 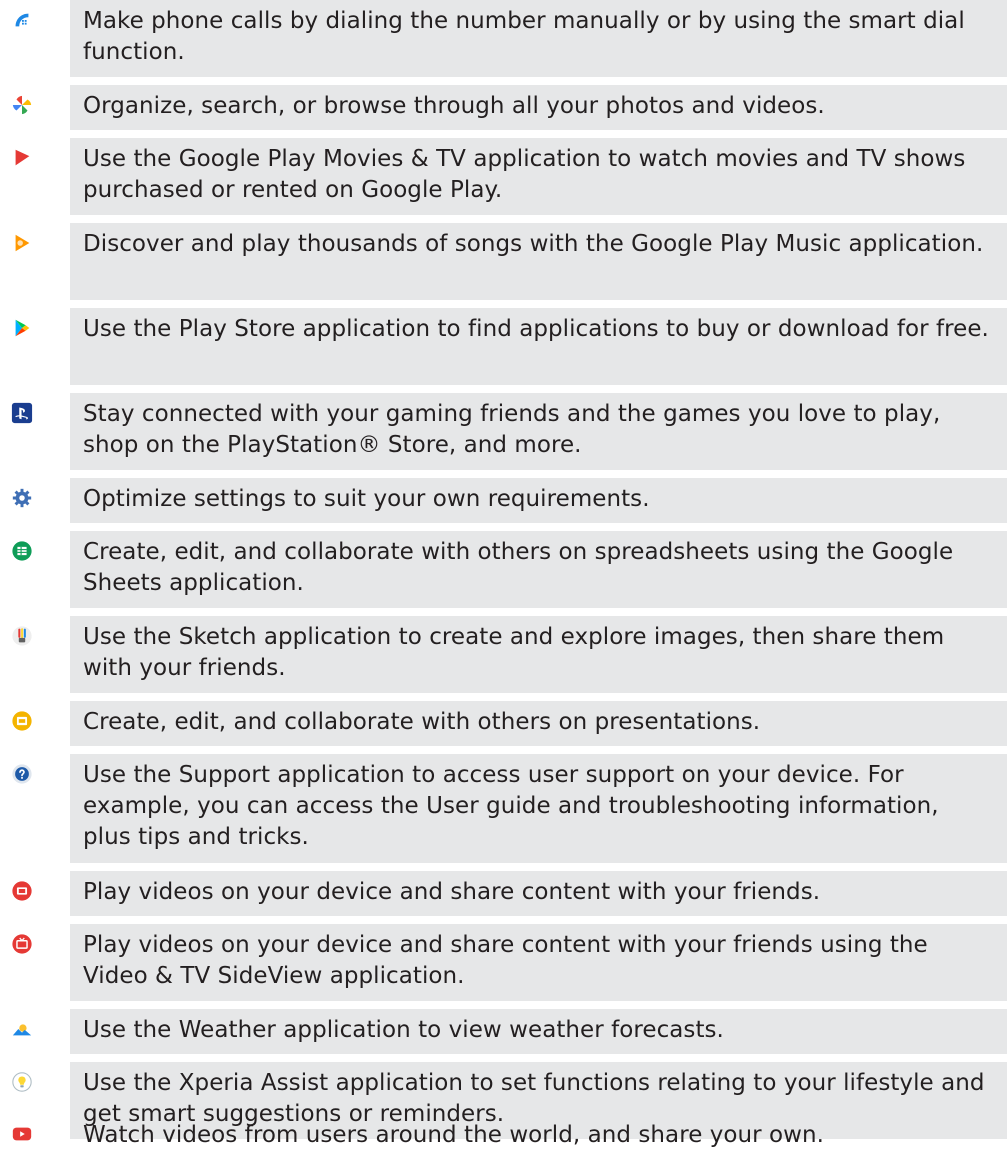 What do you see at coordinates (22, 1029) in the screenshot?
I see `weather-icon` at bounding box center [22, 1029].